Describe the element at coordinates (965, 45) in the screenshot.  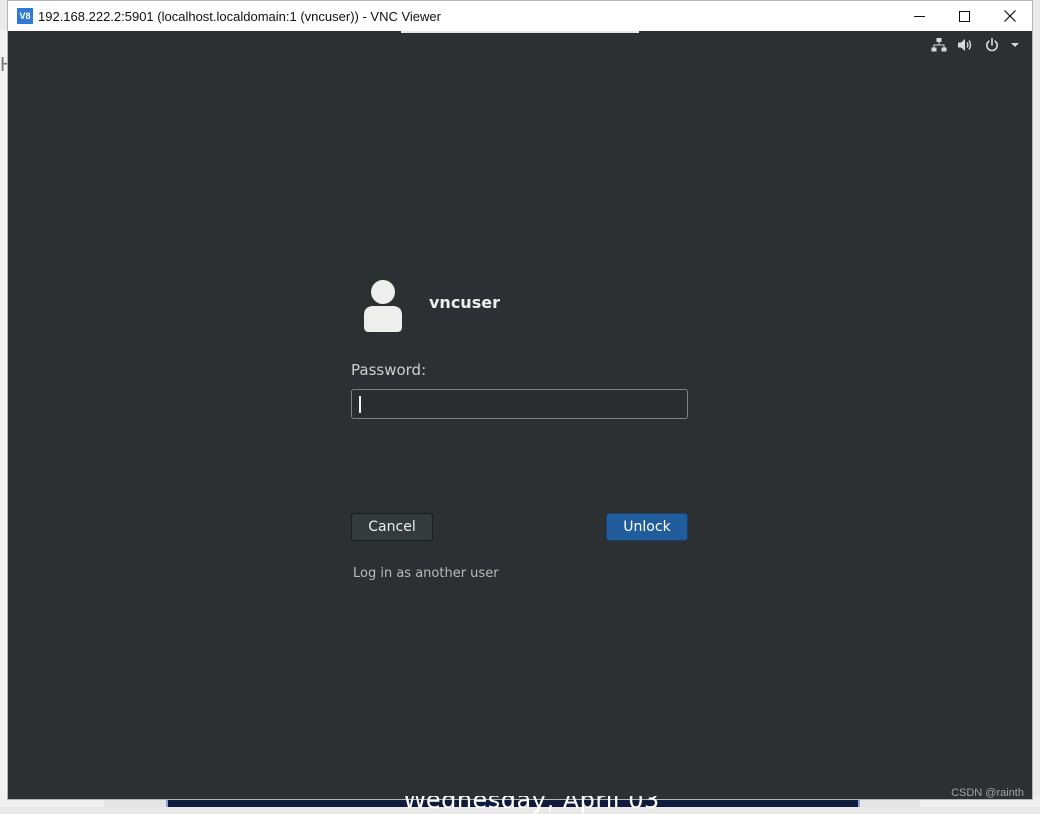
I see `volume-icon` at that location.